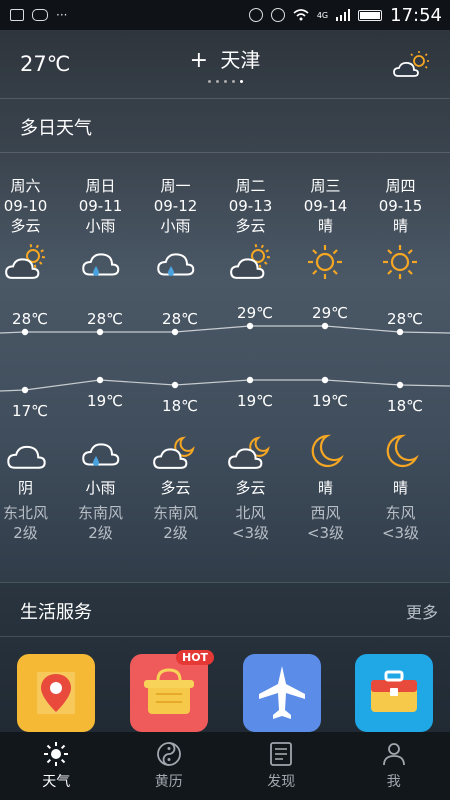  Describe the element at coordinates (225, 15) in the screenshot. I see `status-bar: ··· 4G 17:54` at that location.